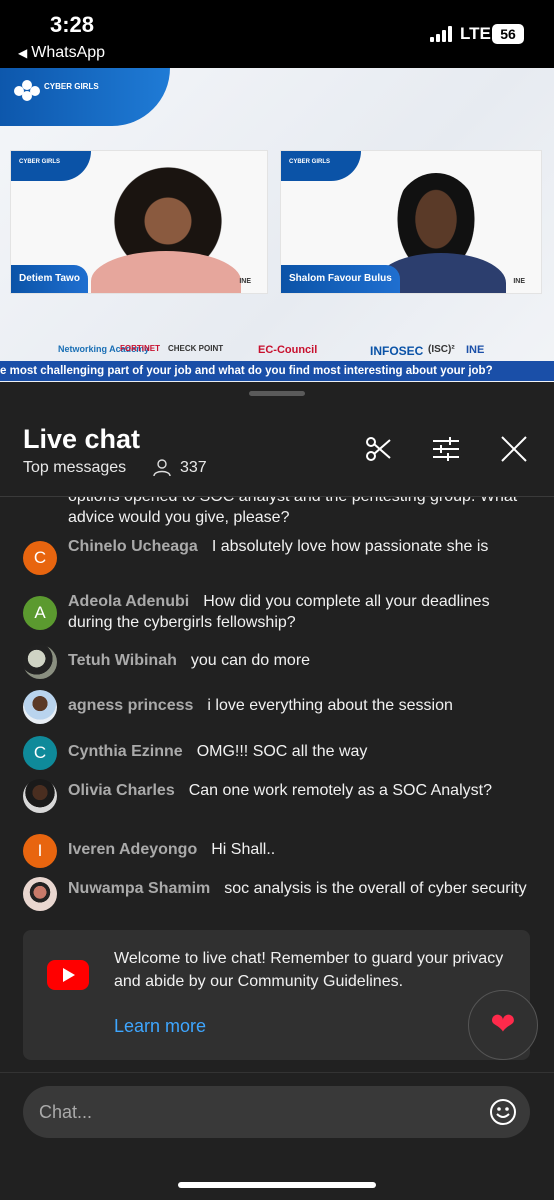 The image size is (554, 1200). Describe the element at coordinates (128, 601) in the screenshot. I see `message-author: Adeola Adenubi` at that location.